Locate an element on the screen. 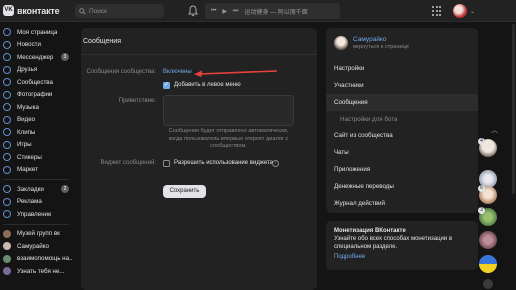  sidebar-item-photos: Фотографии is located at coordinates (36, 95).